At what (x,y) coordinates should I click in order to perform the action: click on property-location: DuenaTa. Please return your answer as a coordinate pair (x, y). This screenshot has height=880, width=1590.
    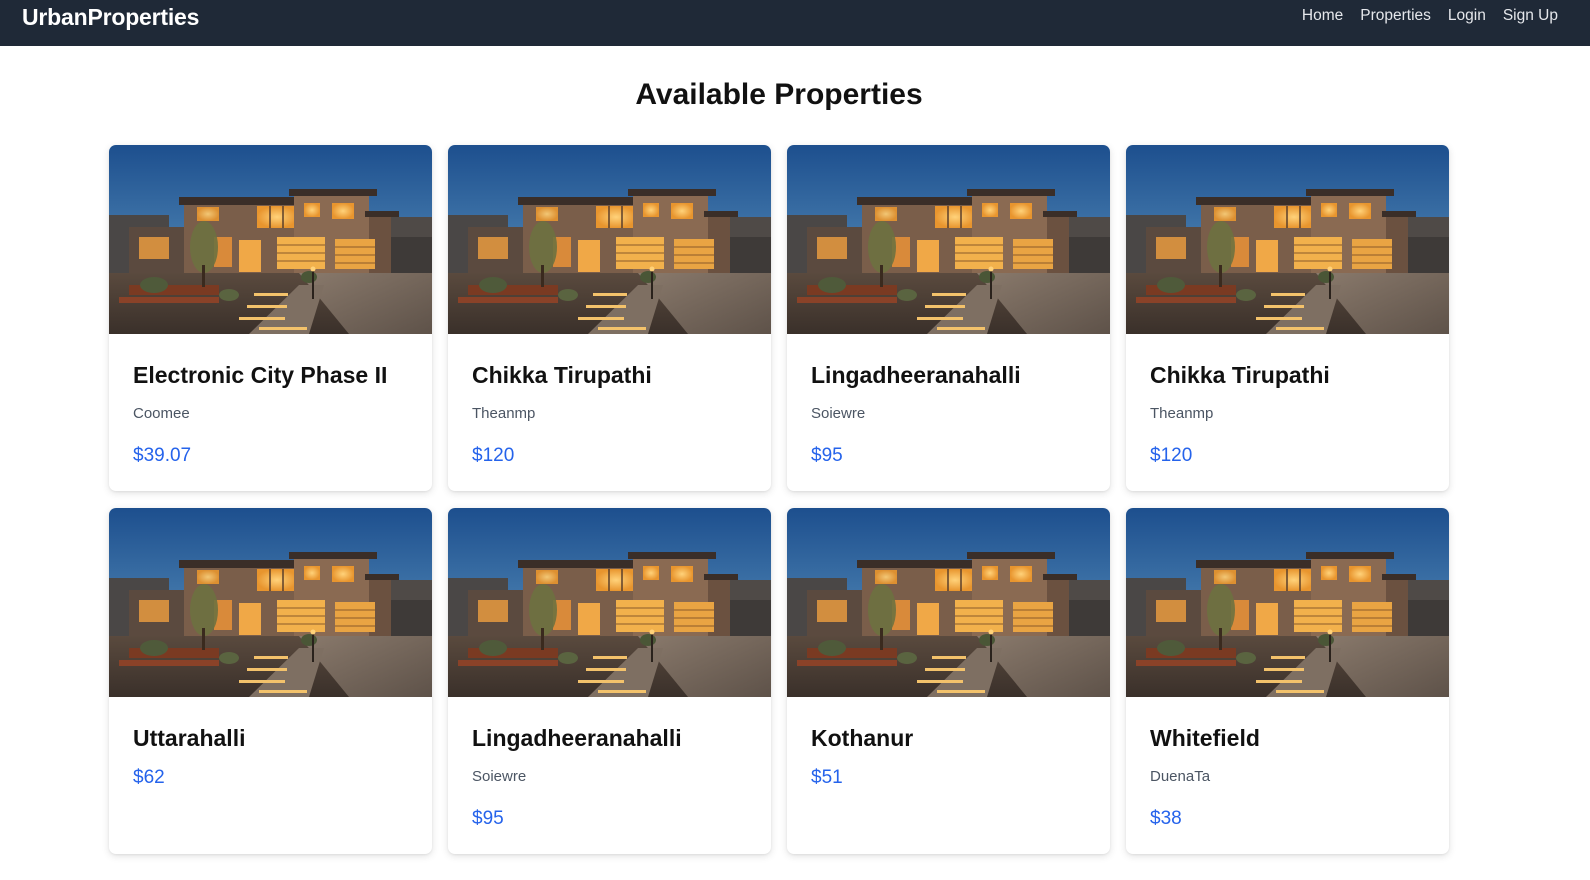
    Looking at the image, I should click on (1180, 776).